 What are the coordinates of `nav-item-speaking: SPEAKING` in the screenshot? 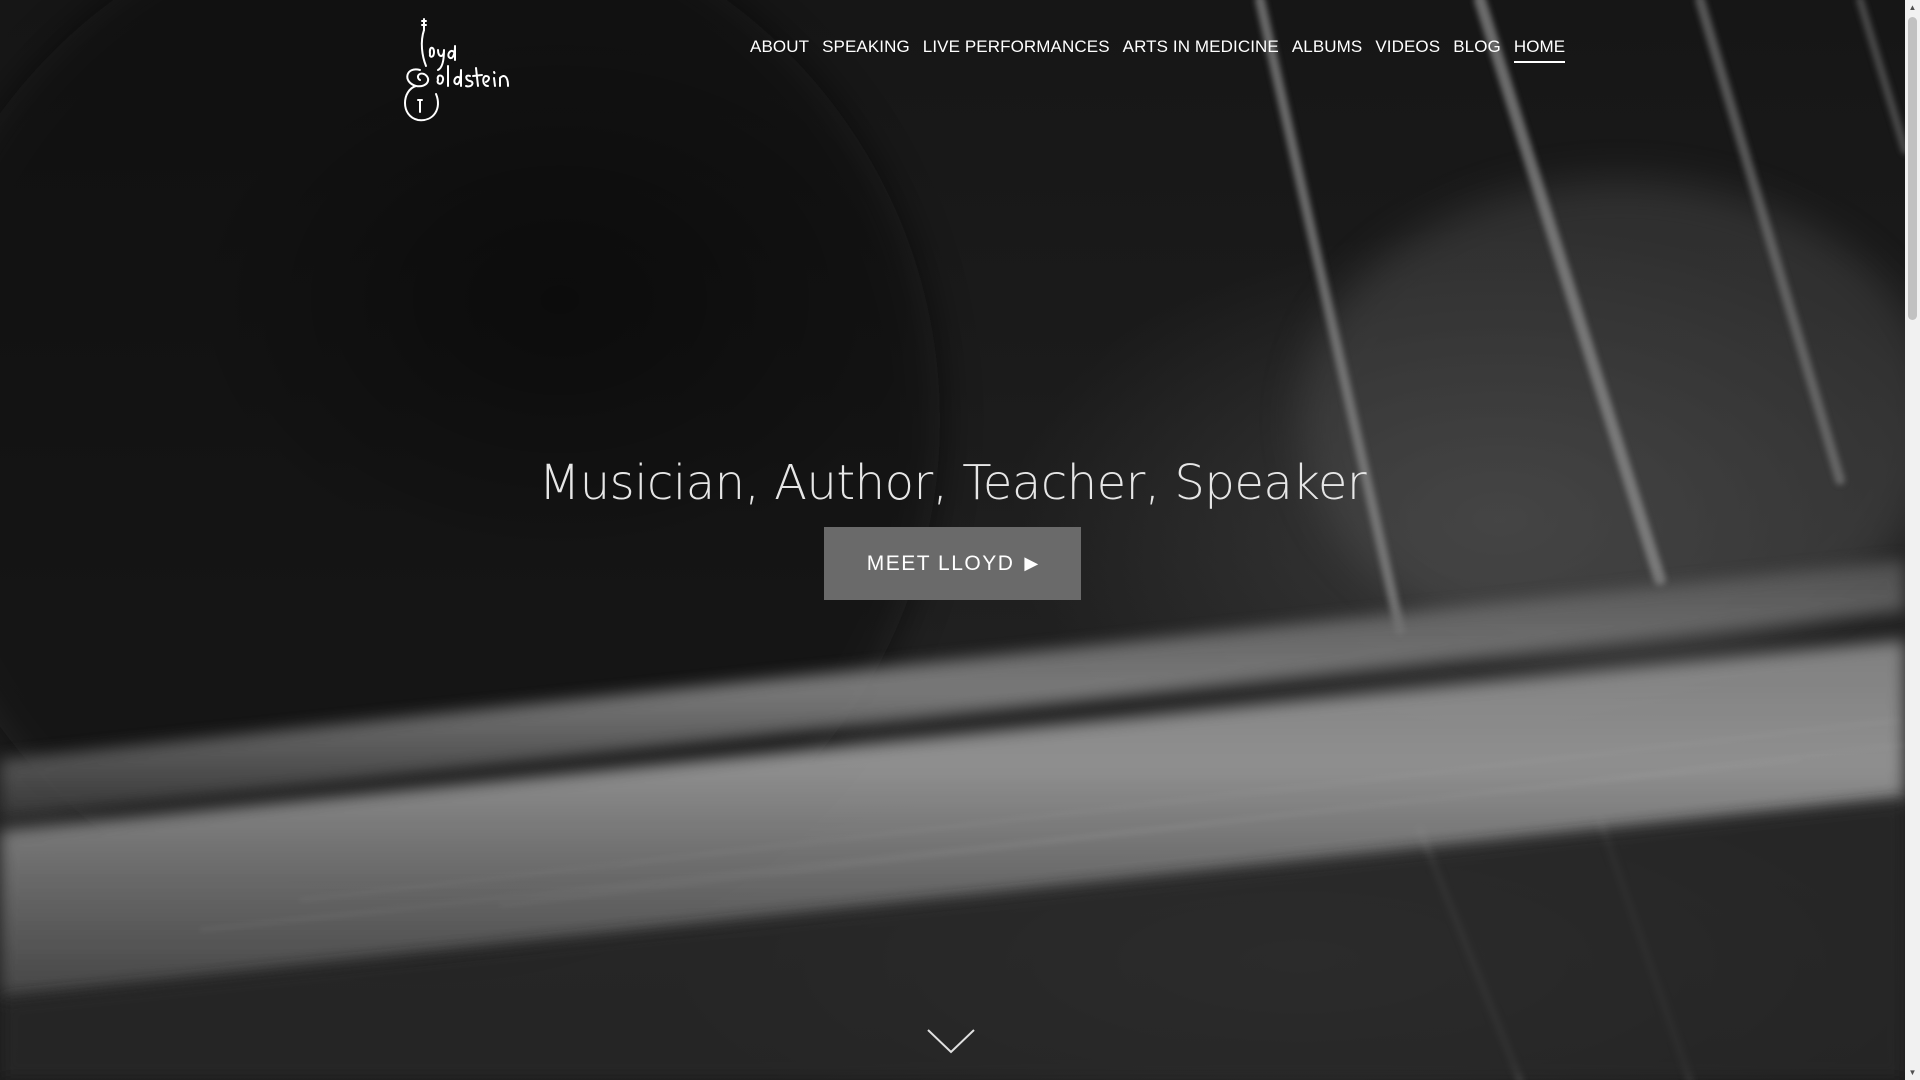 It's located at (866, 49).